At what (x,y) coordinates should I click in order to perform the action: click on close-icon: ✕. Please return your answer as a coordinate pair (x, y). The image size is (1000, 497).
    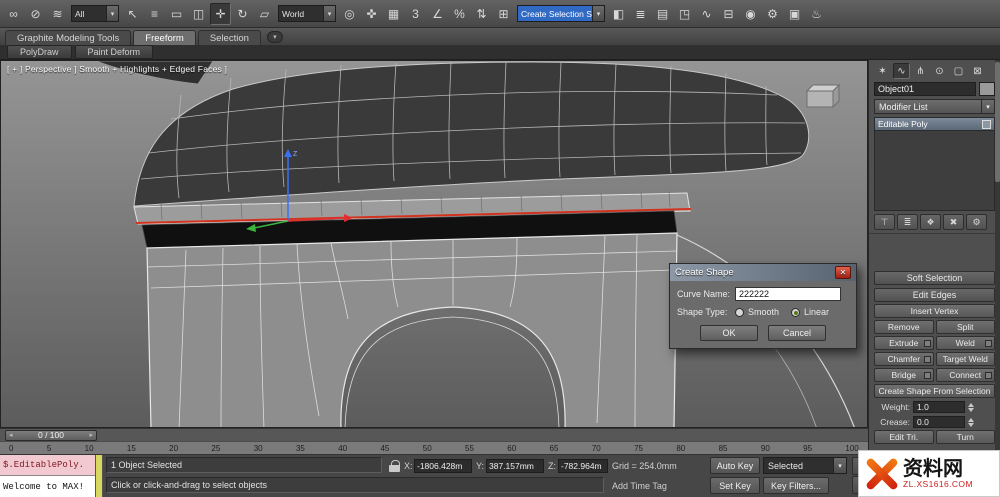
    Looking at the image, I should click on (843, 272).